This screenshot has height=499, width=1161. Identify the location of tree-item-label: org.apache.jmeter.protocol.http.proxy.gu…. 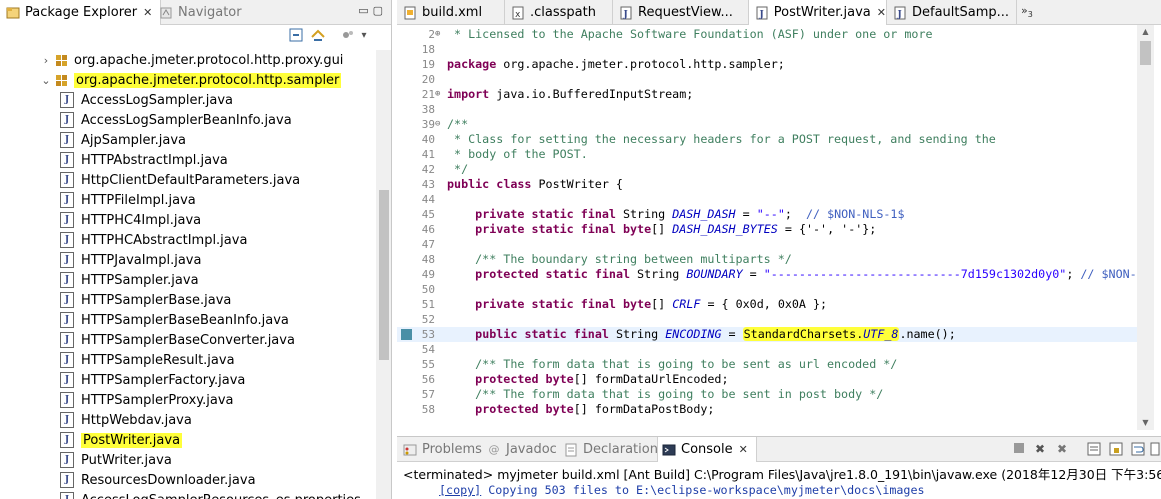
(209, 60).